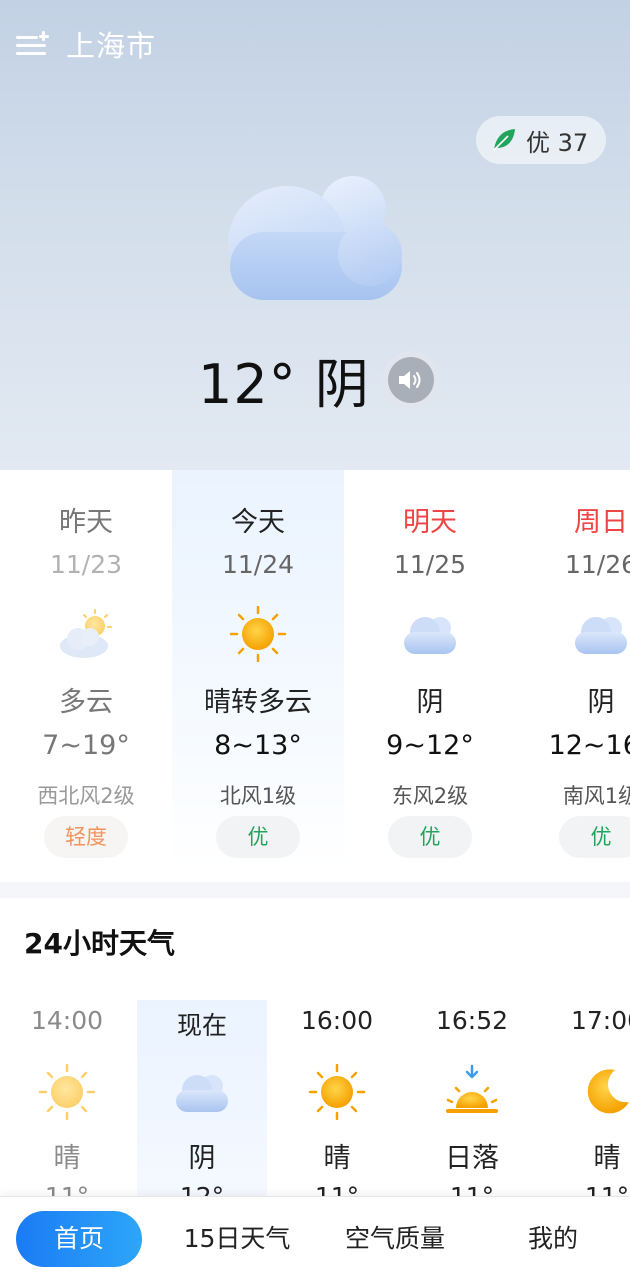  Describe the element at coordinates (315, 1238) in the screenshot. I see `bottom-nav: 首页 15日天气 空气质量 我的` at that location.